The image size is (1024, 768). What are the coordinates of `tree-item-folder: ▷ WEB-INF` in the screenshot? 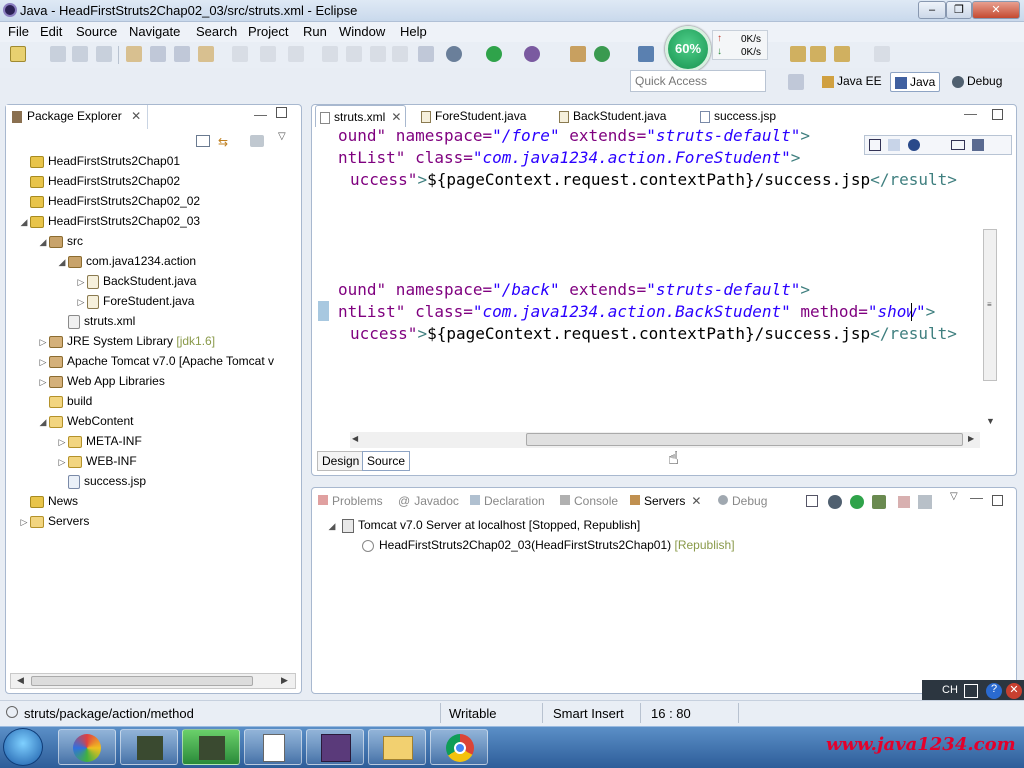 It's located at (96, 461).